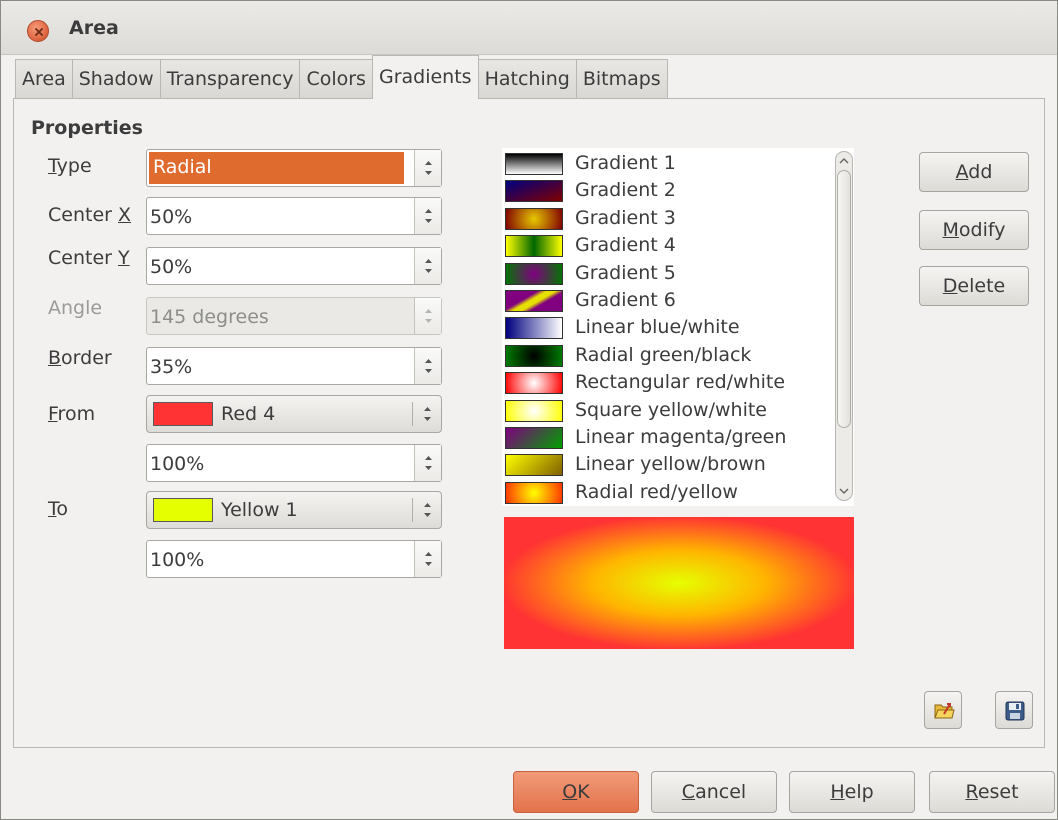  Describe the element at coordinates (412, 414) in the screenshot. I see `from-separator` at that location.